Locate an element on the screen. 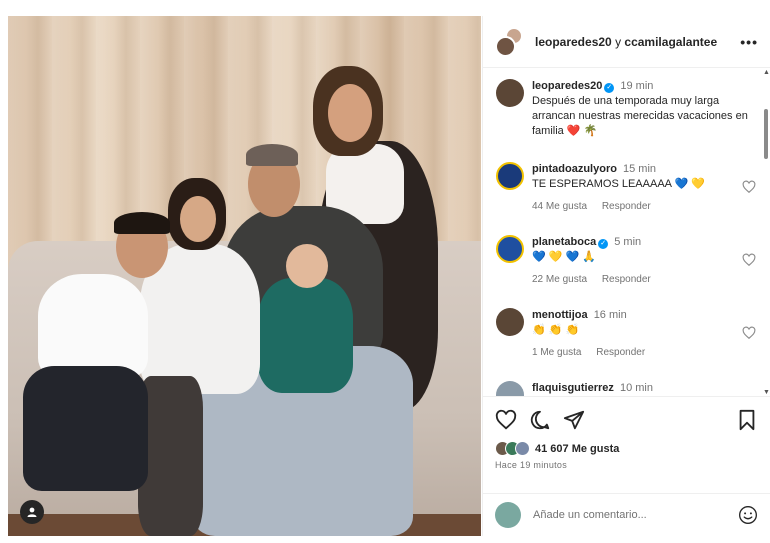 Image resolution: width=770 pixels, height=543 pixels. person-boy-legs is located at coordinates (85, 428).